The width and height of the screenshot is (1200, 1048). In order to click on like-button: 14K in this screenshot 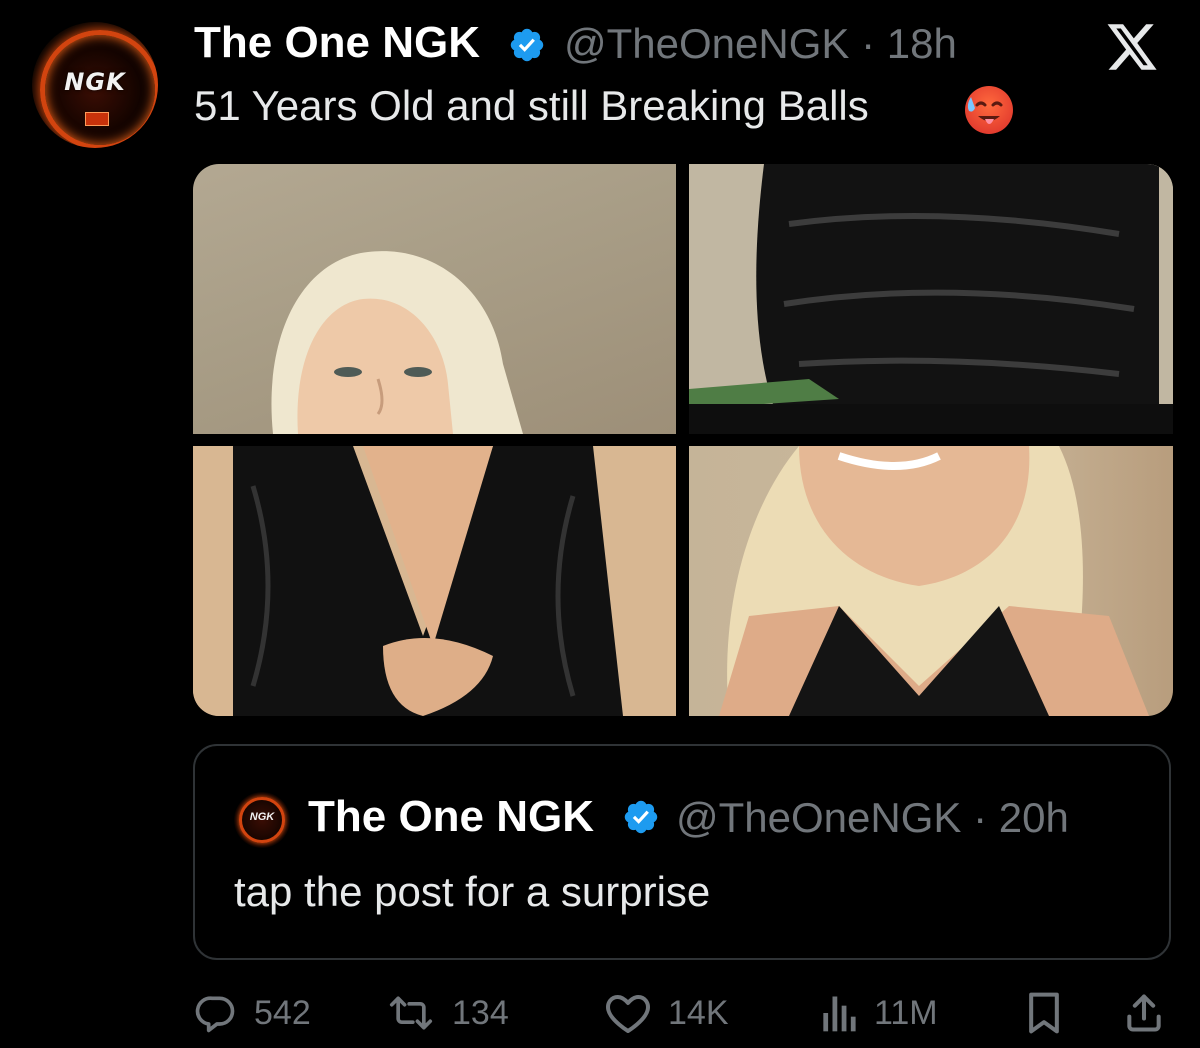, I will do `click(666, 1013)`.